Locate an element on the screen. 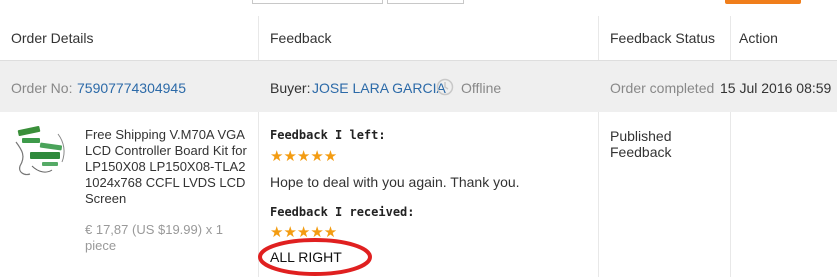 The width and height of the screenshot is (837, 277). feedback-received-label: Feedback I received: is located at coordinates (342, 212).